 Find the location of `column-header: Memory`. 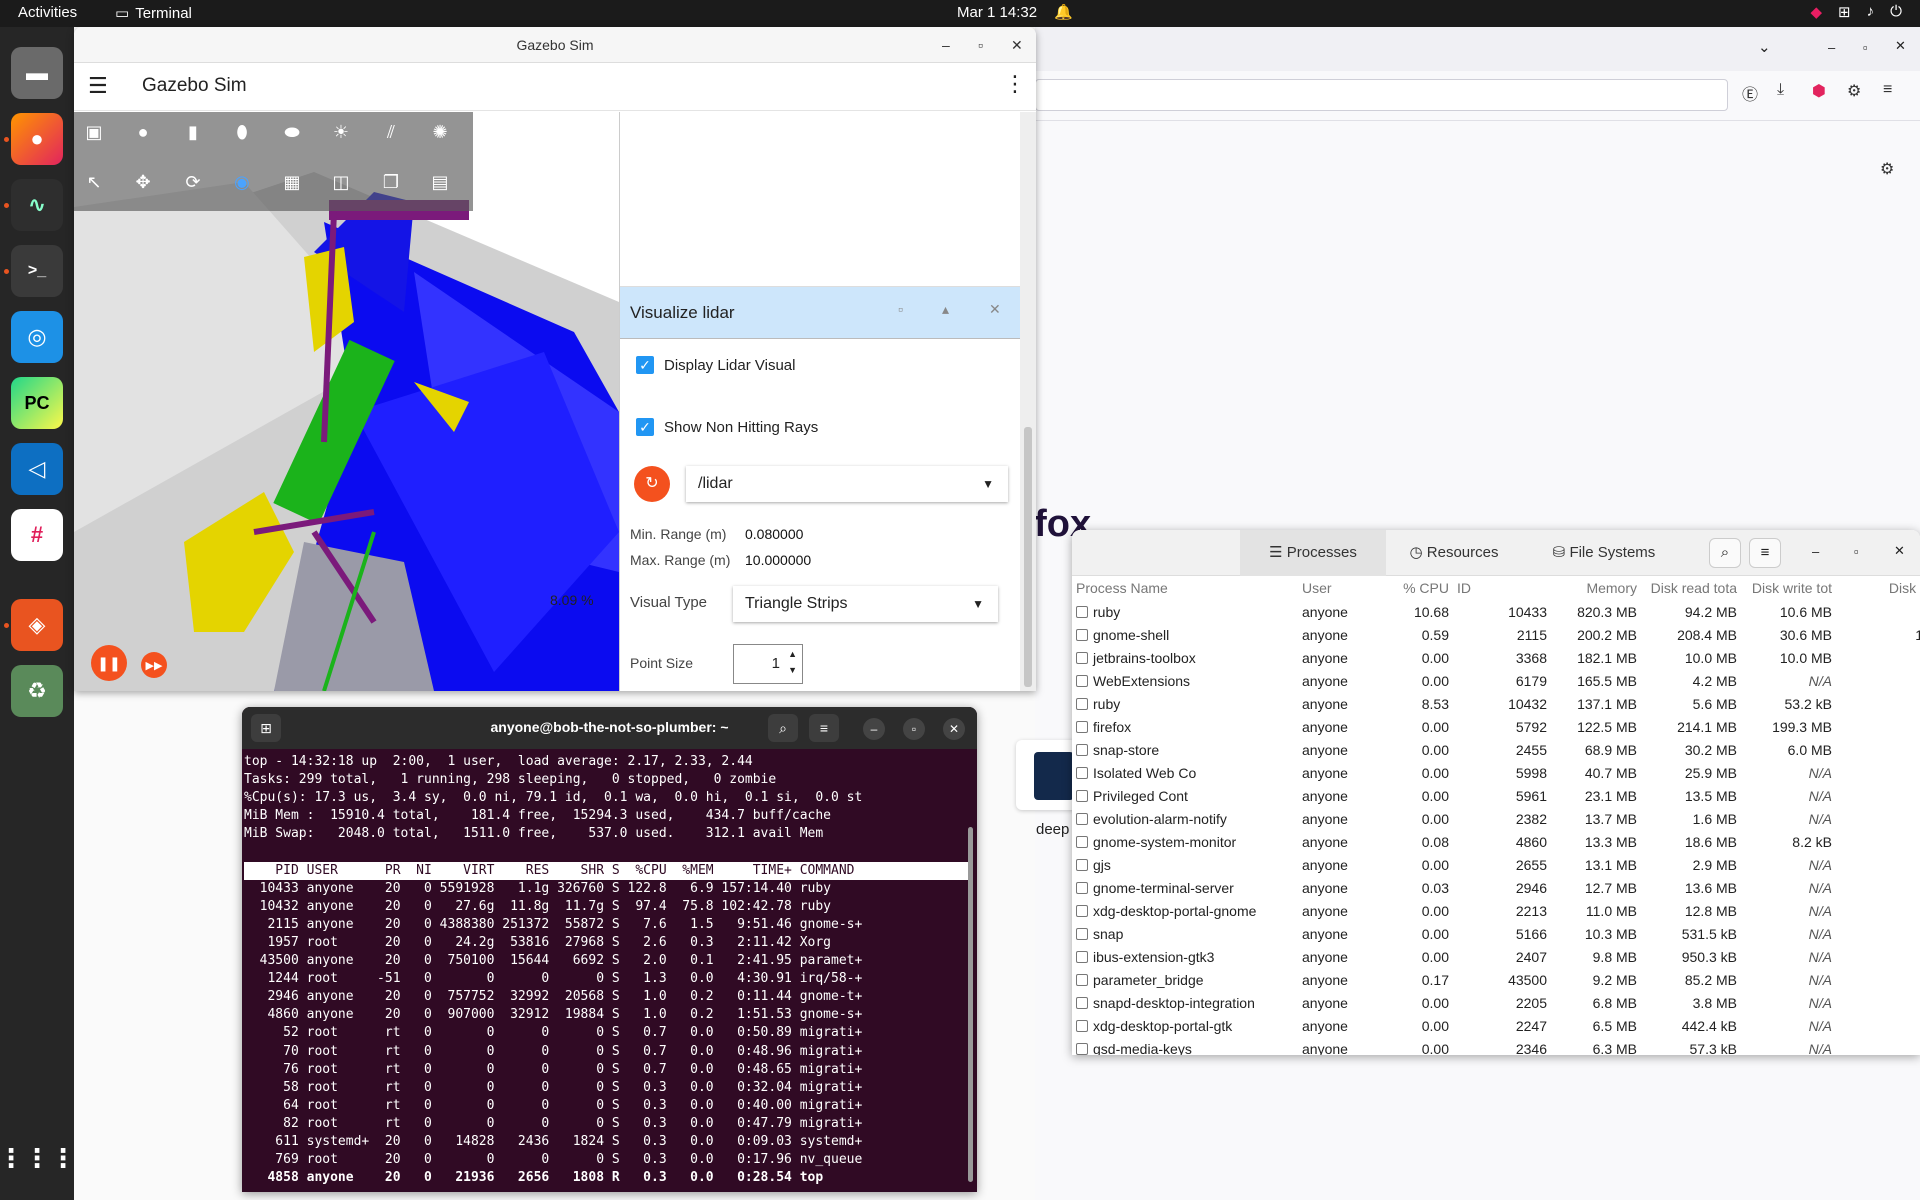

column-header: Memory is located at coordinates (1596, 588).